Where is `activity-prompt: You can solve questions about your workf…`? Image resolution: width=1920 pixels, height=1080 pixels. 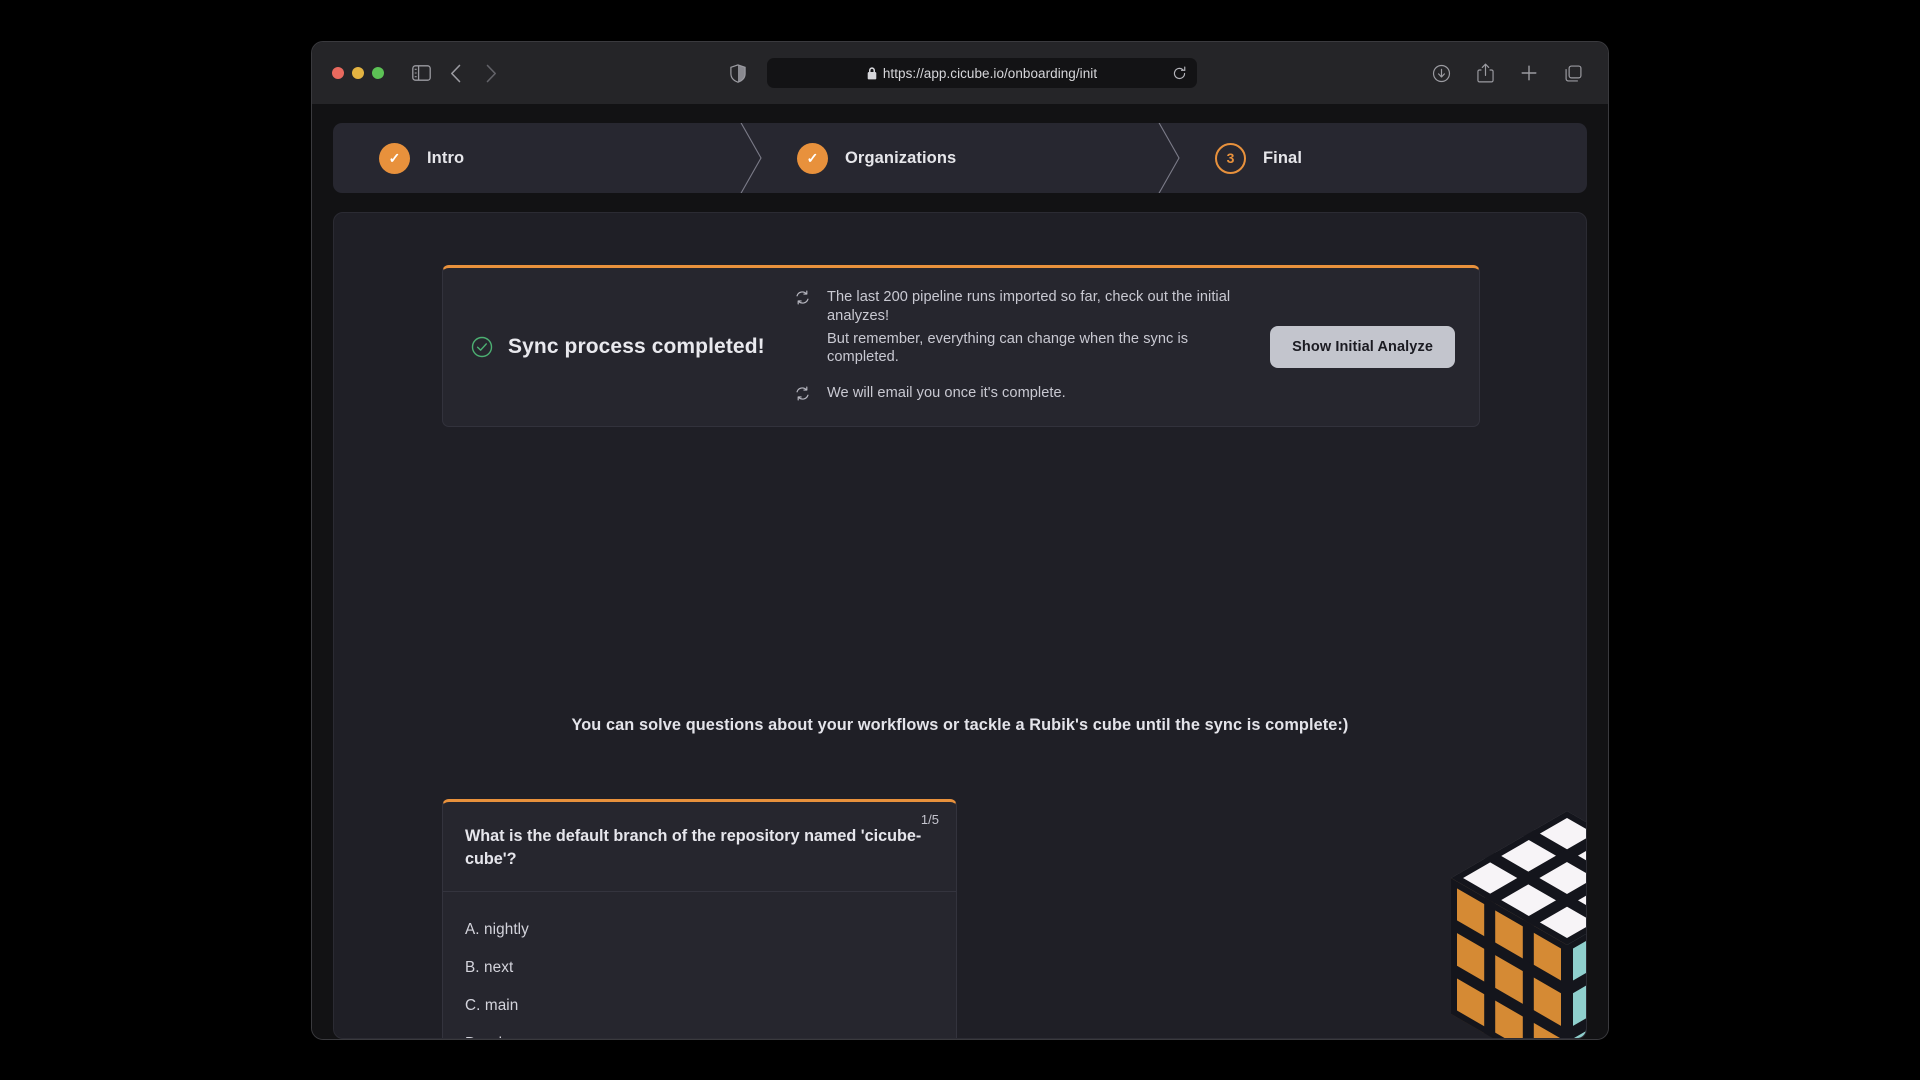
activity-prompt: You can solve questions about your workf… is located at coordinates (960, 725).